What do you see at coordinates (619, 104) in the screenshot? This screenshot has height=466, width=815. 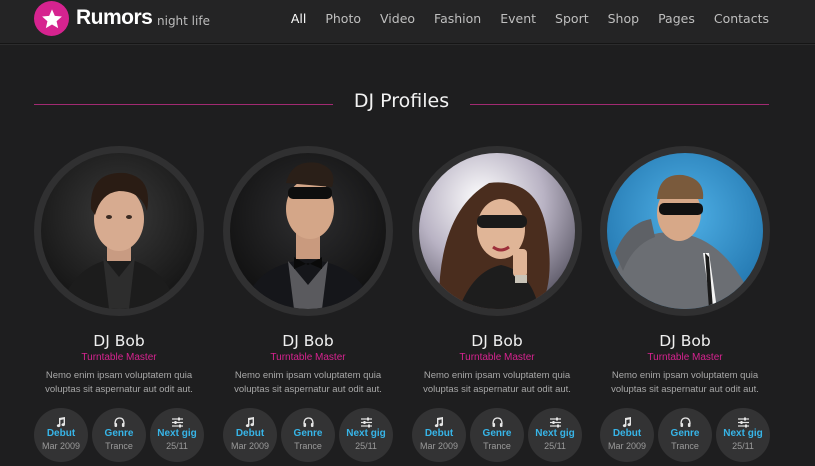 I see `section-divider-right` at bounding box center [619, 104].